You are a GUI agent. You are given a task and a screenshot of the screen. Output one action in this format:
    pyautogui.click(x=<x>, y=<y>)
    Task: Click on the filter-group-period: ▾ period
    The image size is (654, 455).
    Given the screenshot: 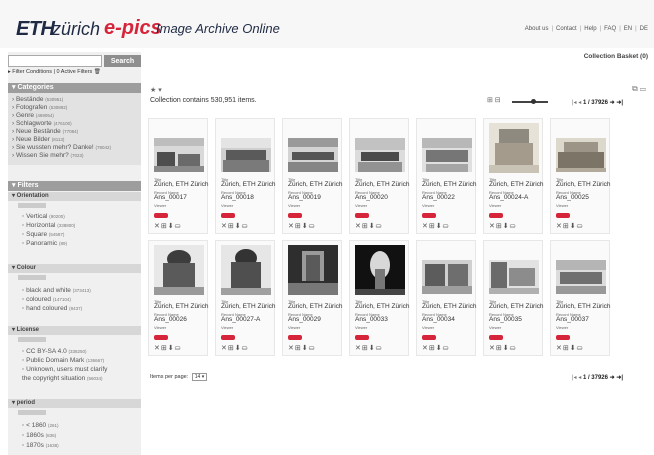 What is the action you would take?
    pyautogui.click(x=74, y=403)
    